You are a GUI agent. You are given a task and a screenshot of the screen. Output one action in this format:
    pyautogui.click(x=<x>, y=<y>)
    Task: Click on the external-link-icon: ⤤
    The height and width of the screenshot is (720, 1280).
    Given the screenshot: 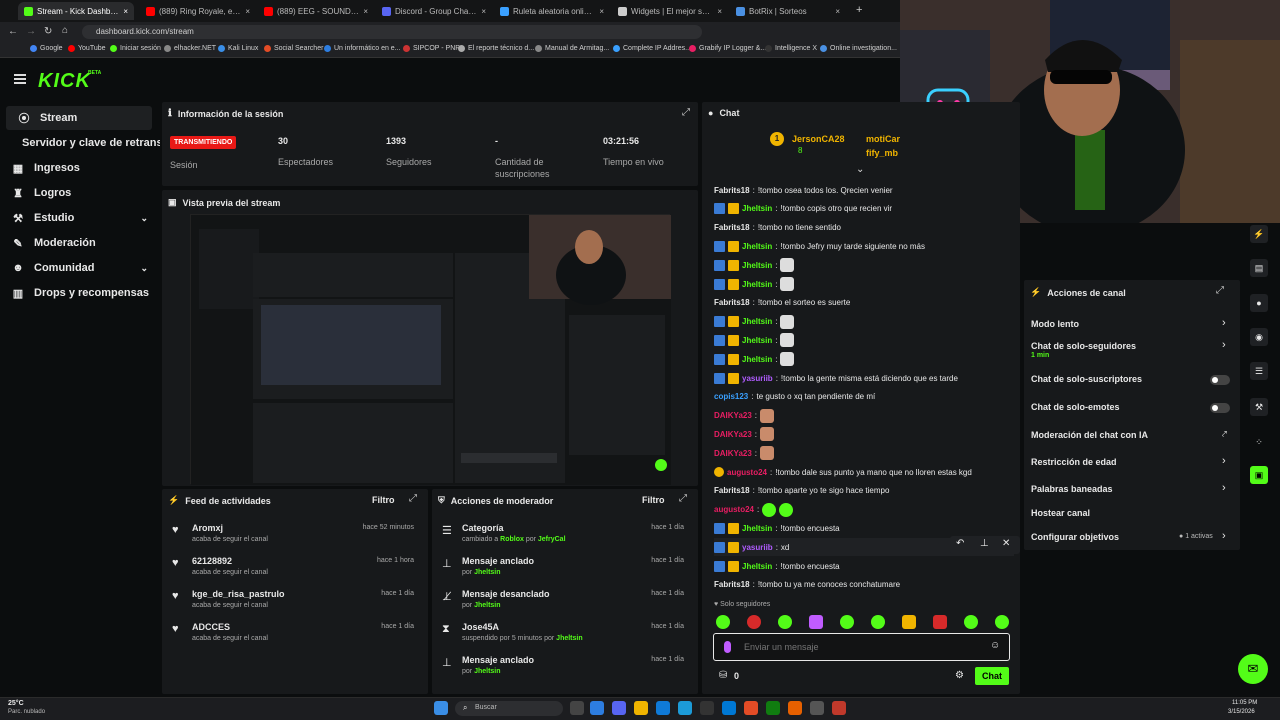 What is the action you would take?
    pyautogui.click(x=1224, y=434)
    